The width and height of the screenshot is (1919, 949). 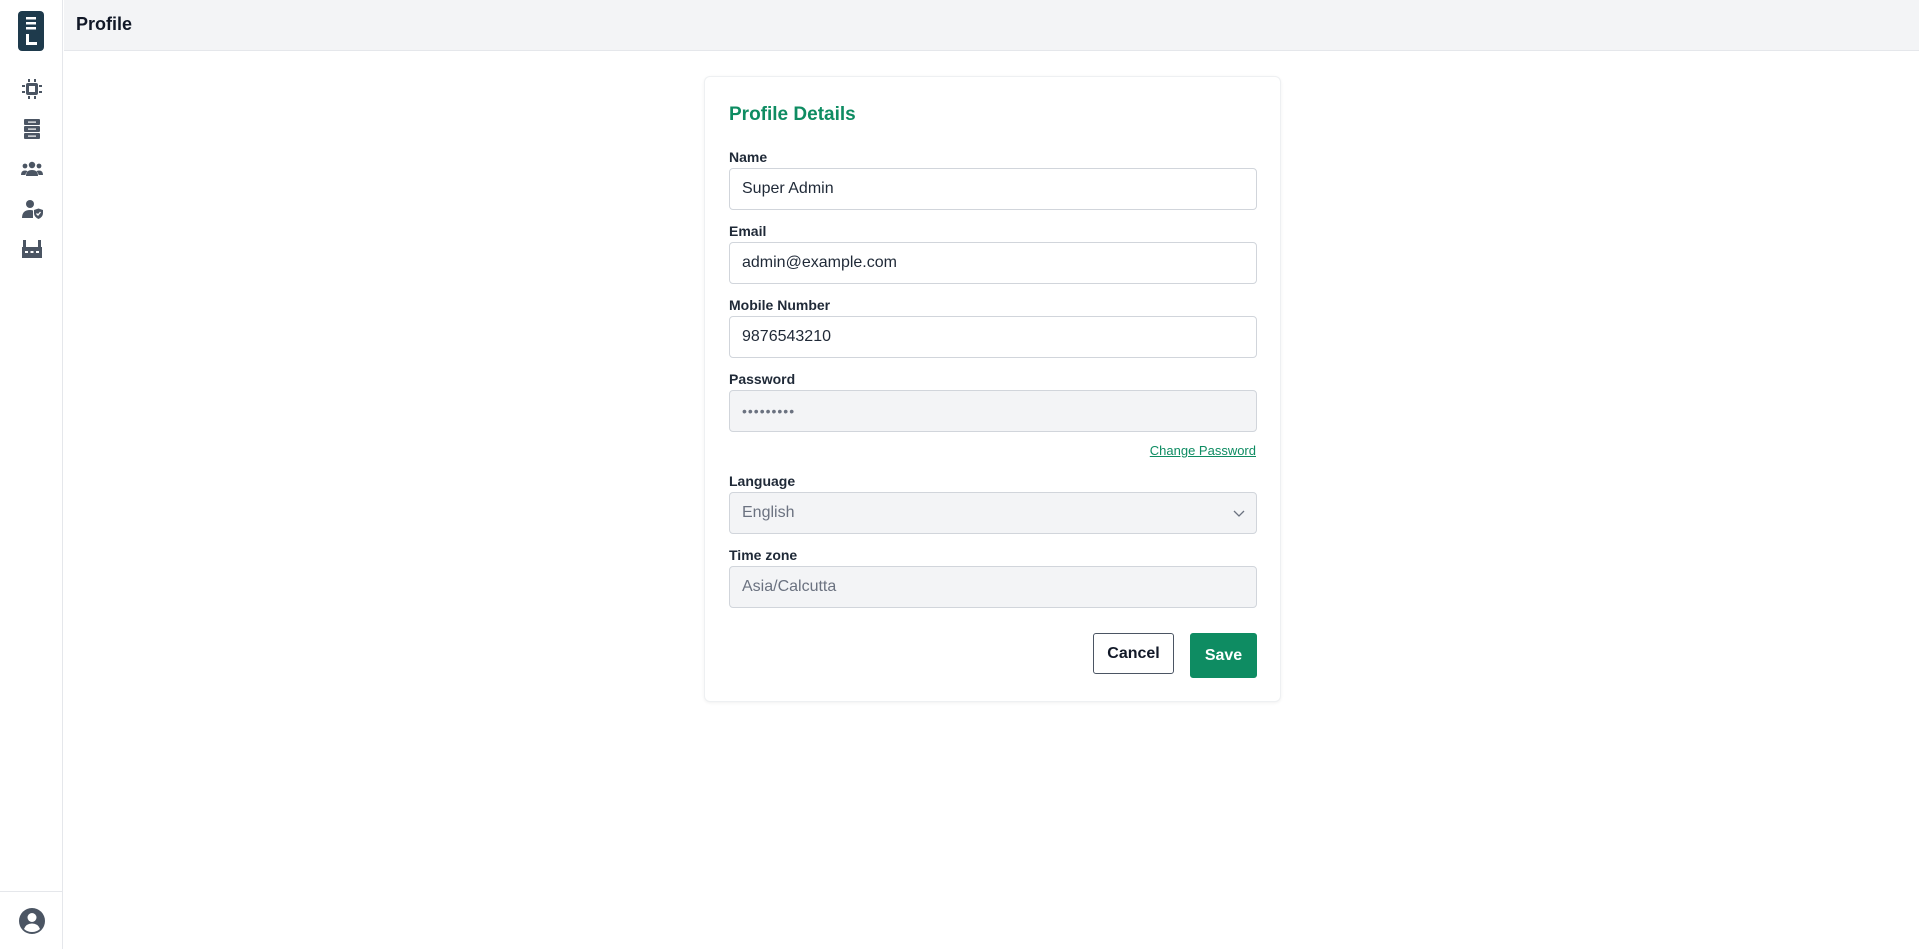 What do you see at coordinates (1239, 513) in the screenshot?
I see `chevron-down-icon` at bounding box center [1239, 513].